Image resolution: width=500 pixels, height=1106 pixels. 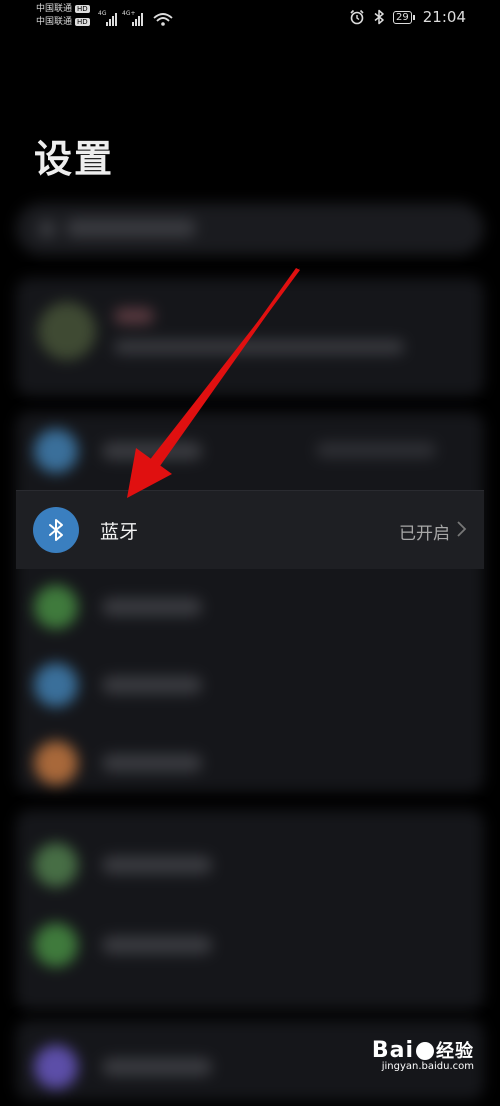 I want to click on alarm-icon, so click(x=357, y=17).